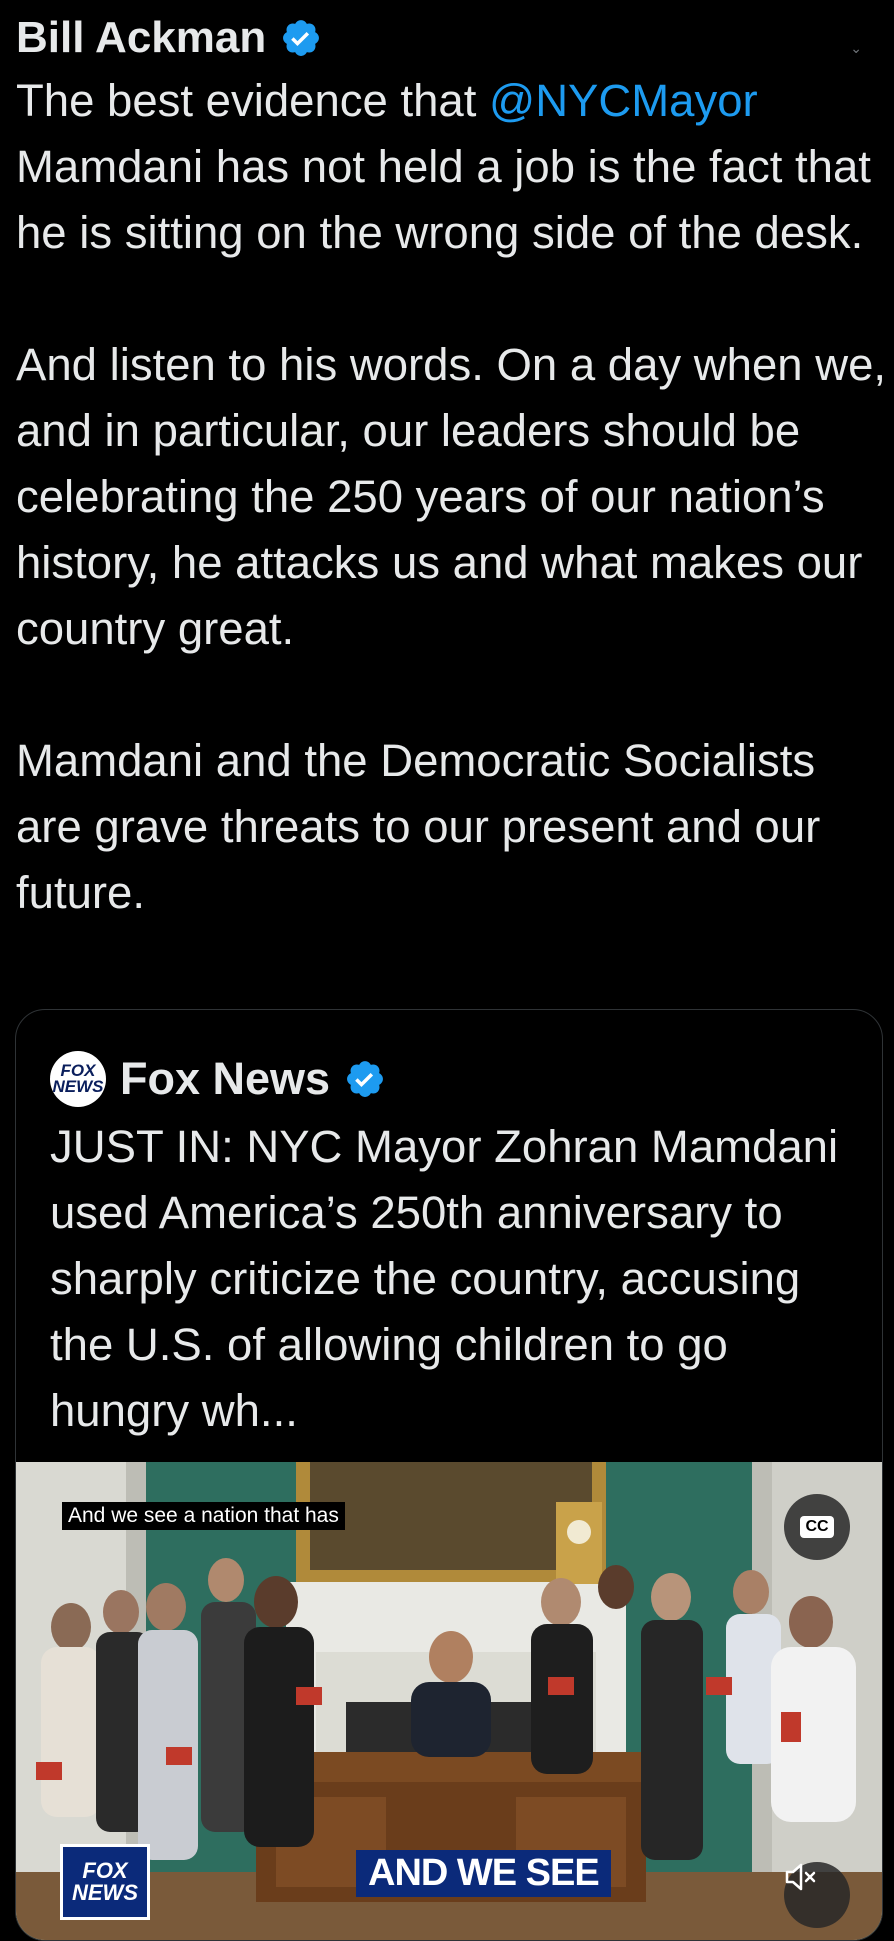 Image resolution: width=894 pixels, height=1941 pixels. I want to click on tweet-text-start: The best evidence that, so click(252, 100).